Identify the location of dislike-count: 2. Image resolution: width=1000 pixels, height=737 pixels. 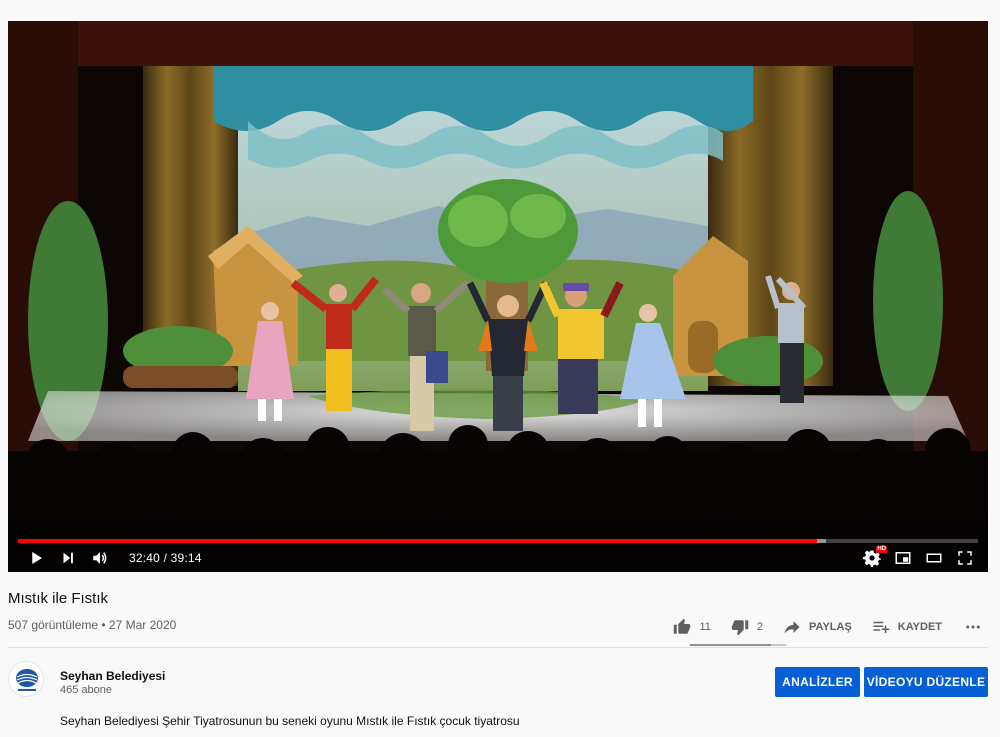
(759, 627).